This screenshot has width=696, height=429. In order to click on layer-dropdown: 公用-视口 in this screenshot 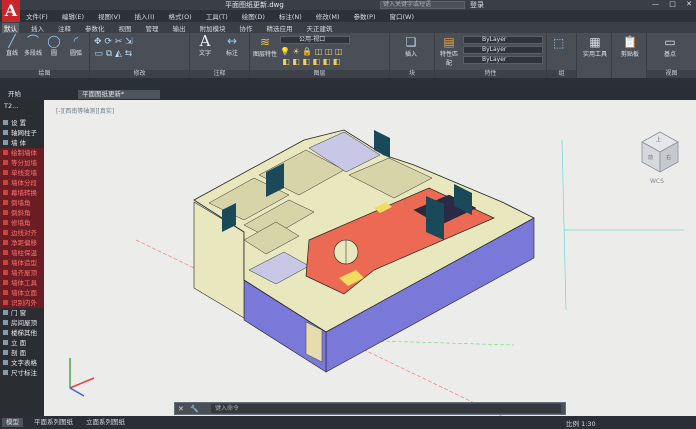, I will do `click(315, 40)`.